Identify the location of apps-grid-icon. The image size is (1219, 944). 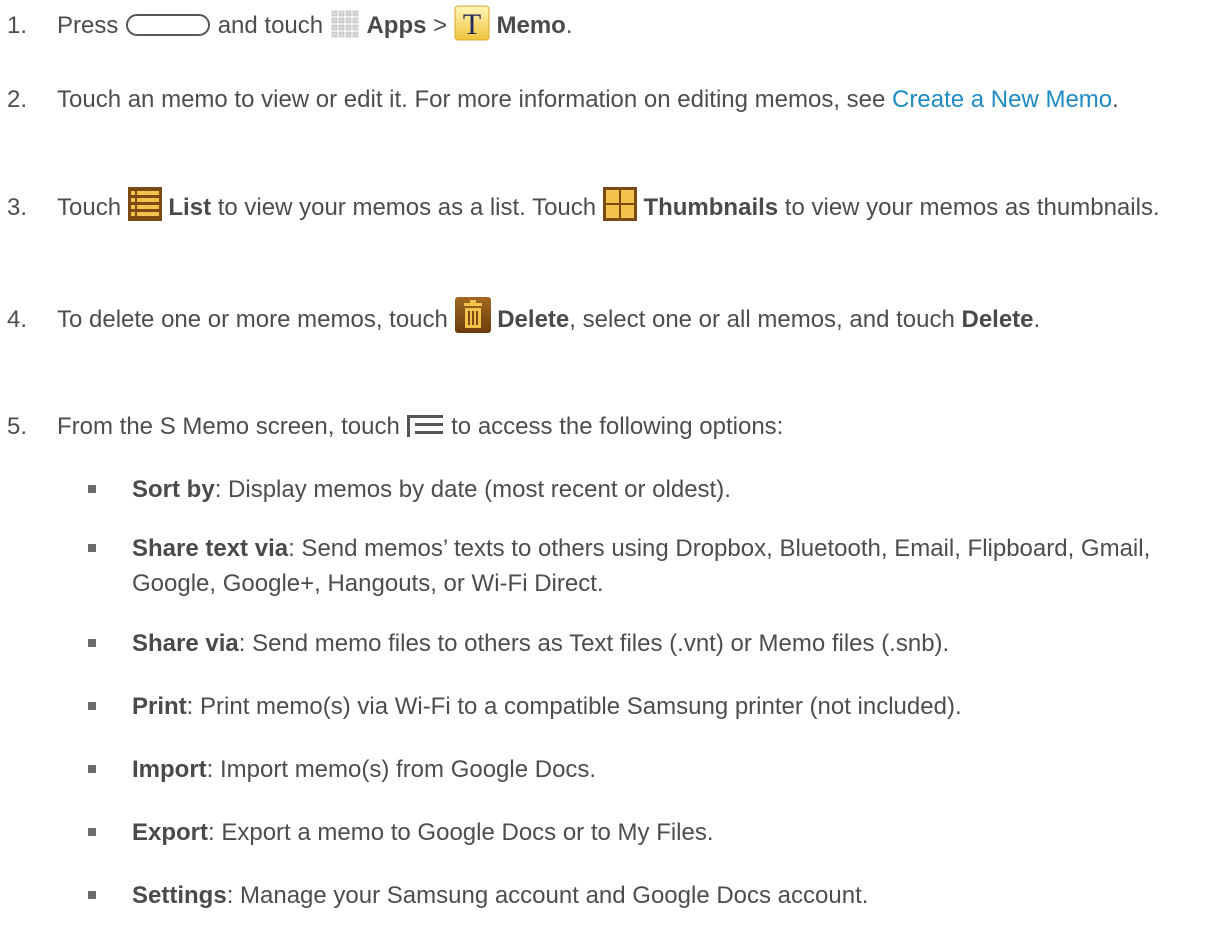
(345, 24).